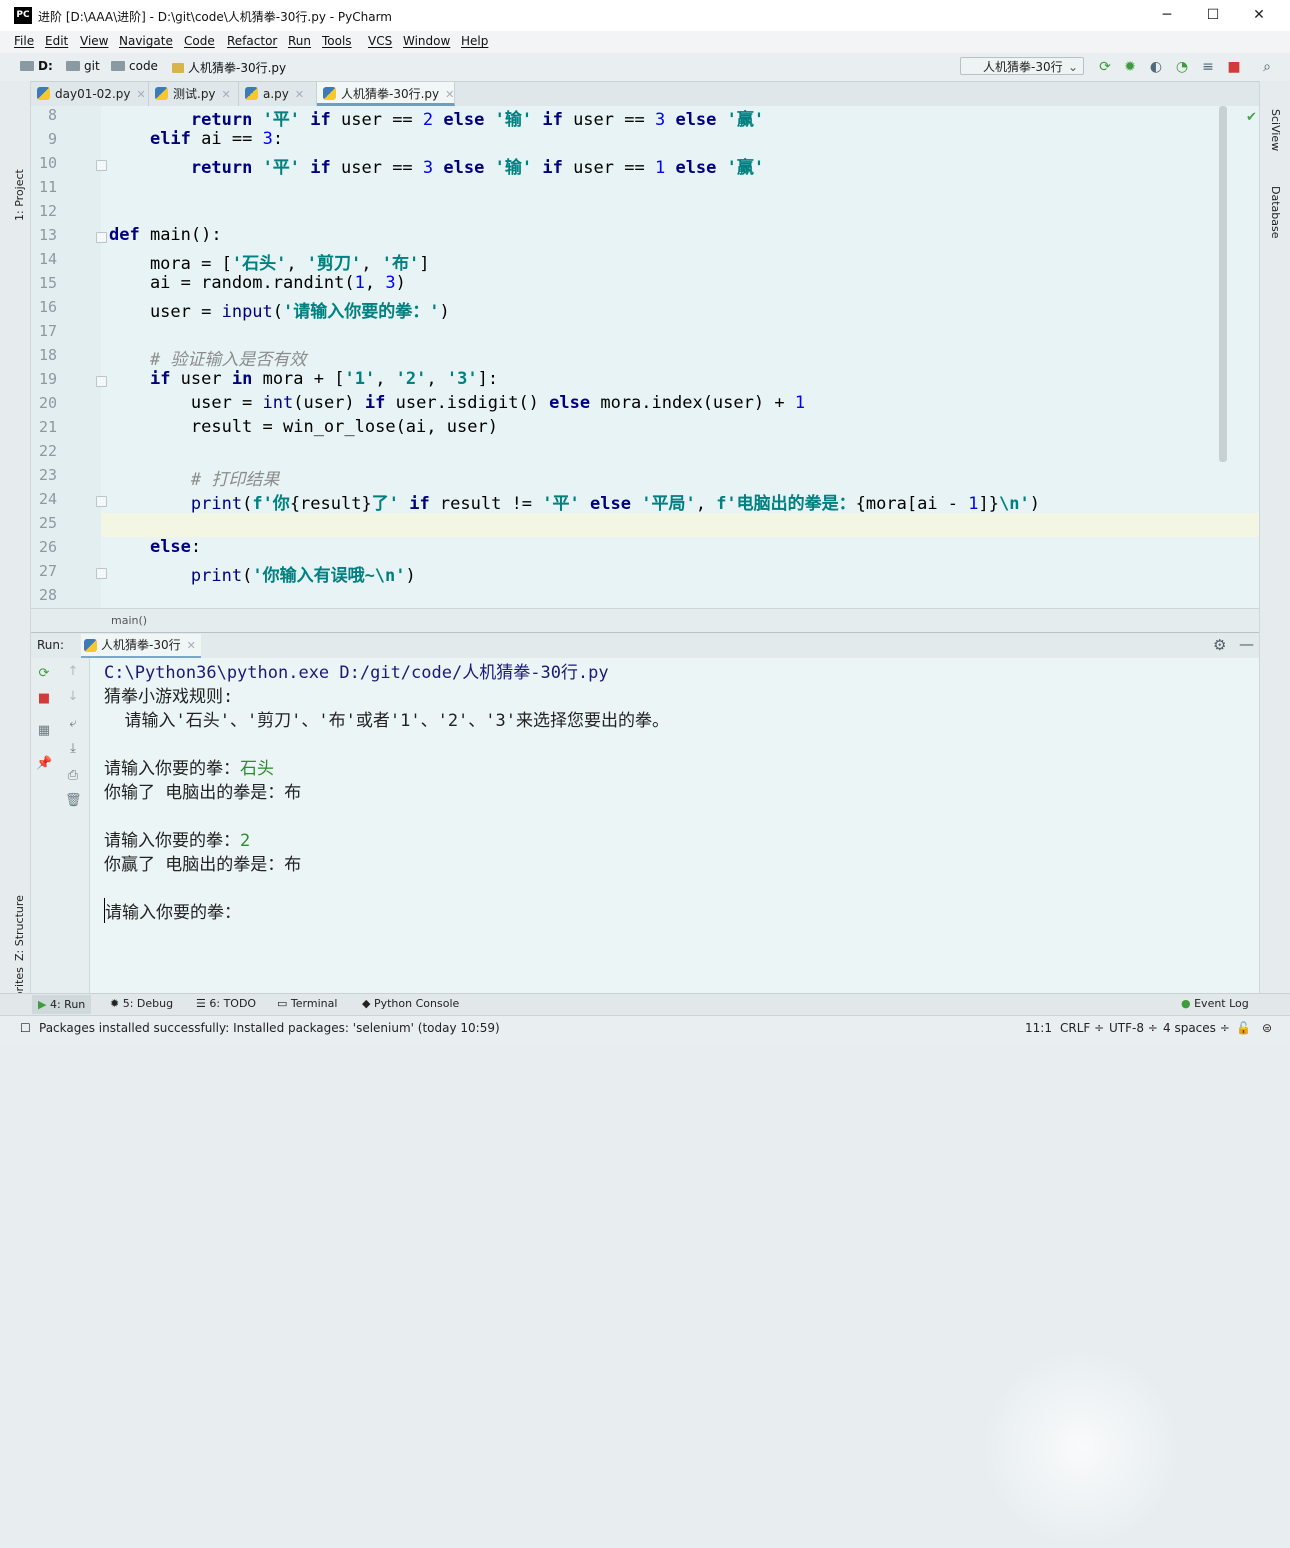 Image resolution: width=1290 pixels, height=1548 pixels. Describe the element at coordinates (1215, 1003) in the screenshot. I see `event-log-button: ● Event Log` at that location.